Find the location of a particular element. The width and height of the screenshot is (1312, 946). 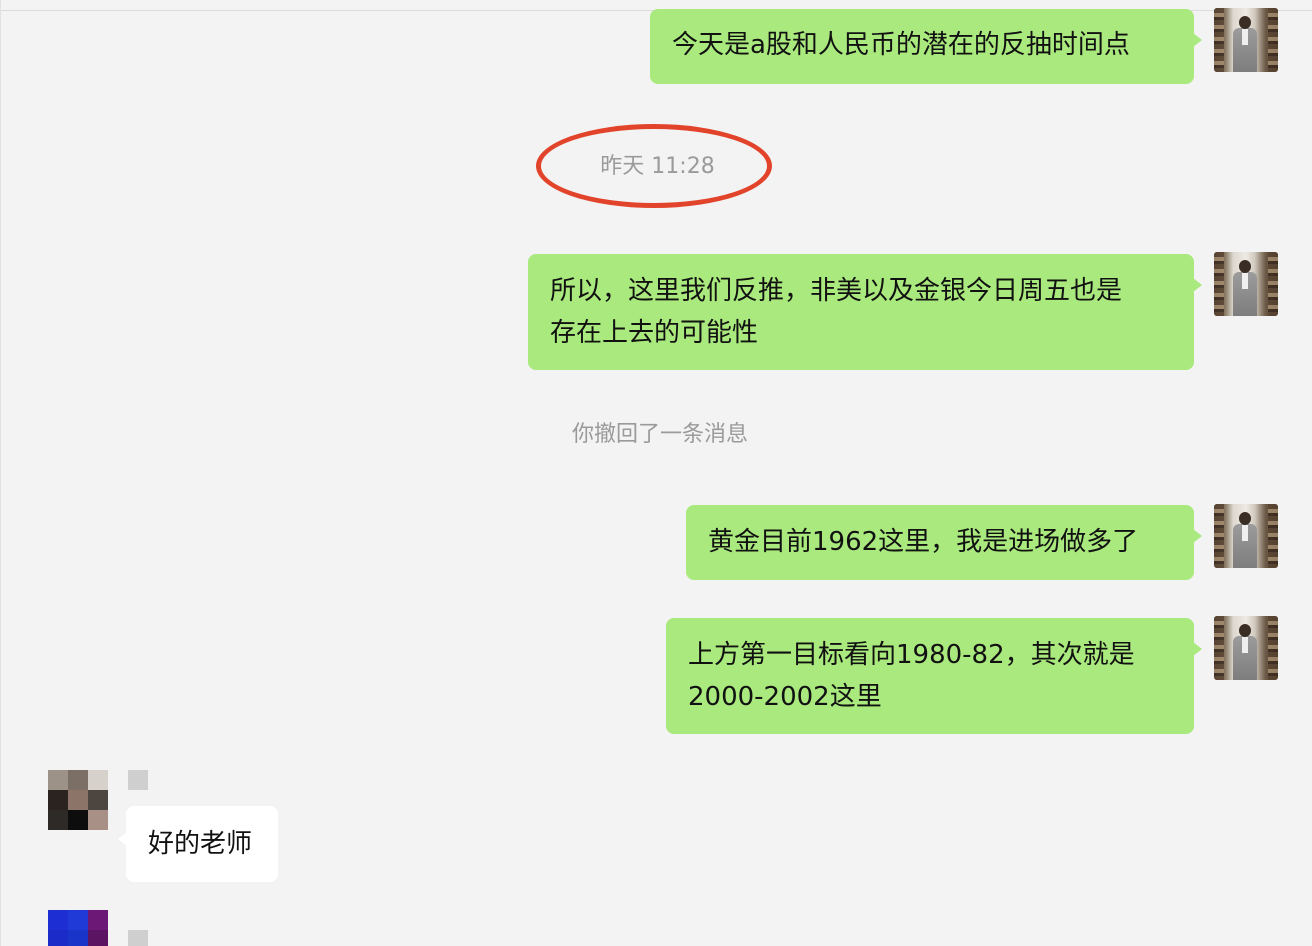

message-text: 今天是a股和人民币的潜在的反抽时间点 is located at coordinates (901, 45).